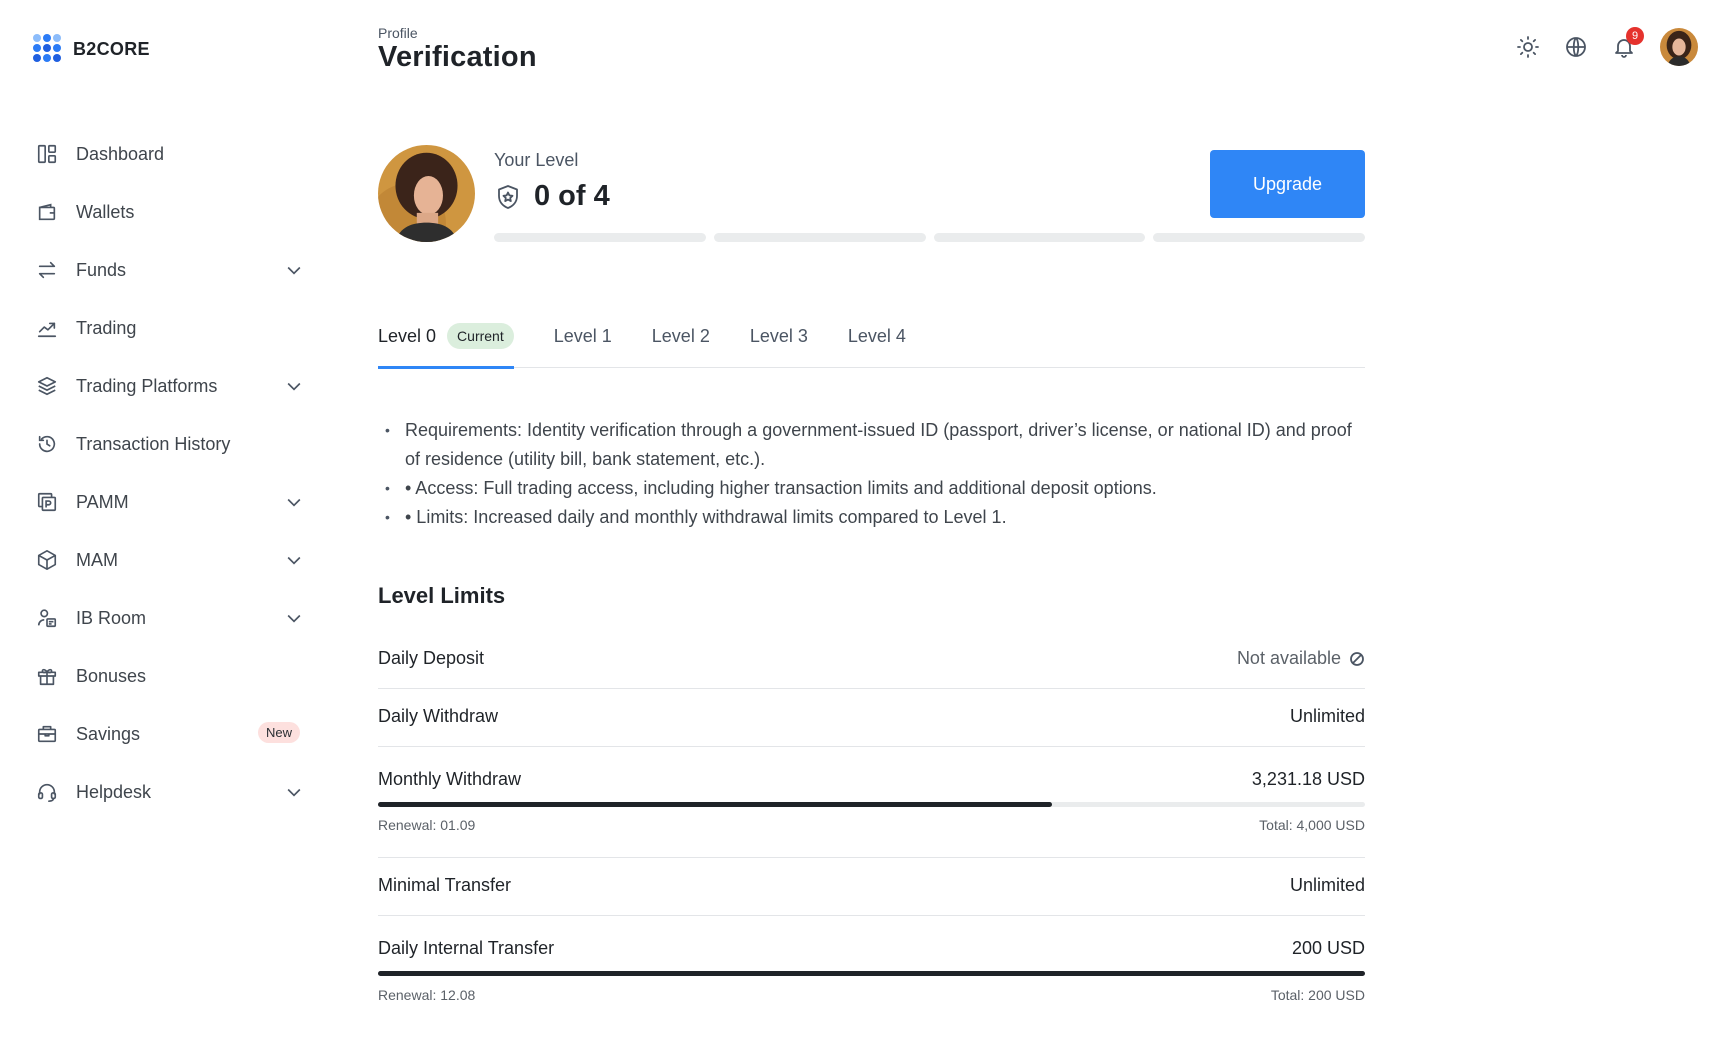  I want to click on limit-meta-row: Renewal: 01.09 Total: 4,000 USD, so click(871, 825).